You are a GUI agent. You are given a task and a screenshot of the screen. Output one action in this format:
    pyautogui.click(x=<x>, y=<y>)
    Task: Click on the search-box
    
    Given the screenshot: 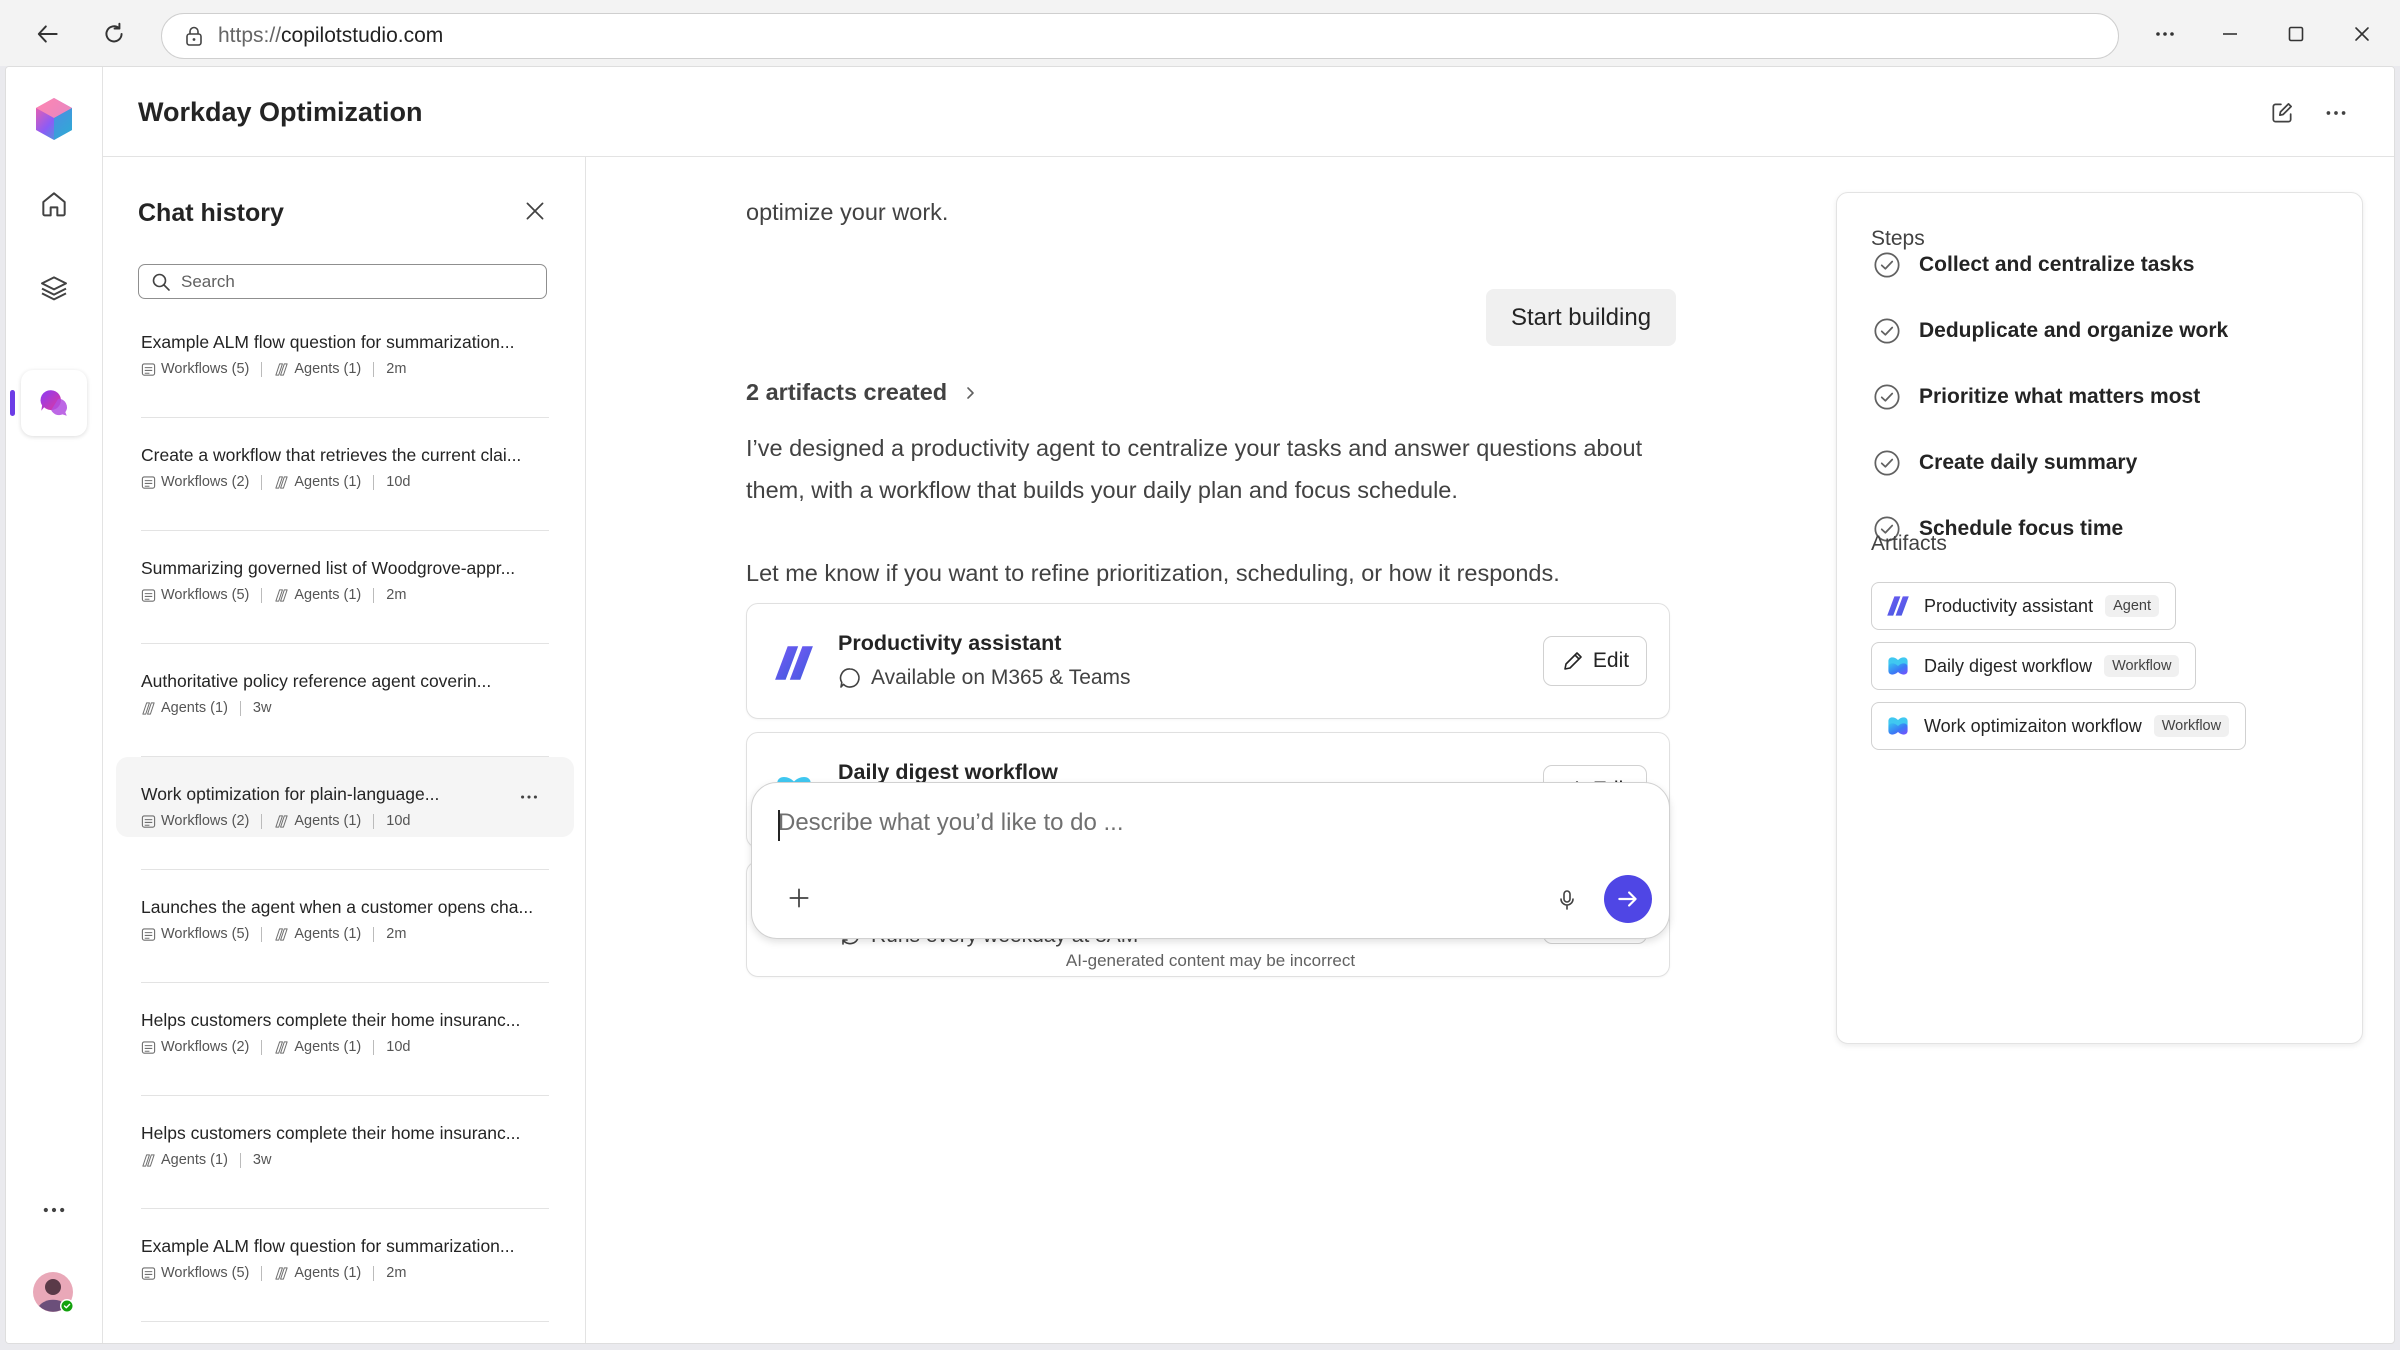 What is the action you would take?
    pyautogui.click(x=342, y=281)
    